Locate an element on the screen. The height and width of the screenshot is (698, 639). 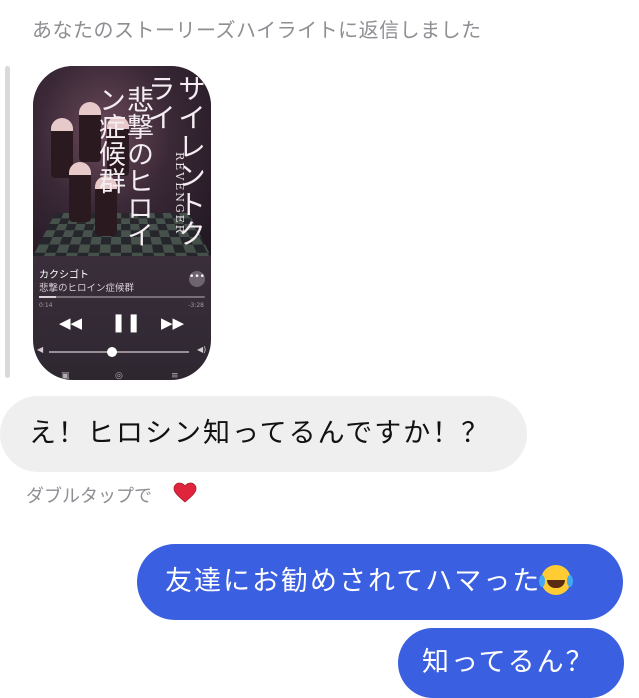
track-title: 悲撃のヒロイン症候群 is located at coordinates (87, 288).